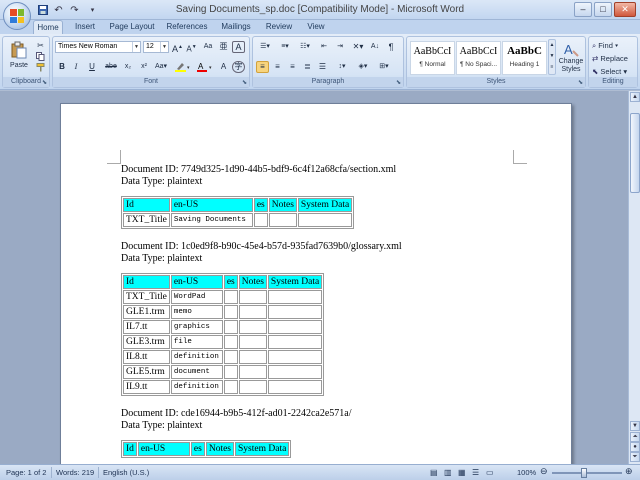  Describe the element at coordinates (40, 45) in the screenshot. I see `cut-icon: ✂` at that location.